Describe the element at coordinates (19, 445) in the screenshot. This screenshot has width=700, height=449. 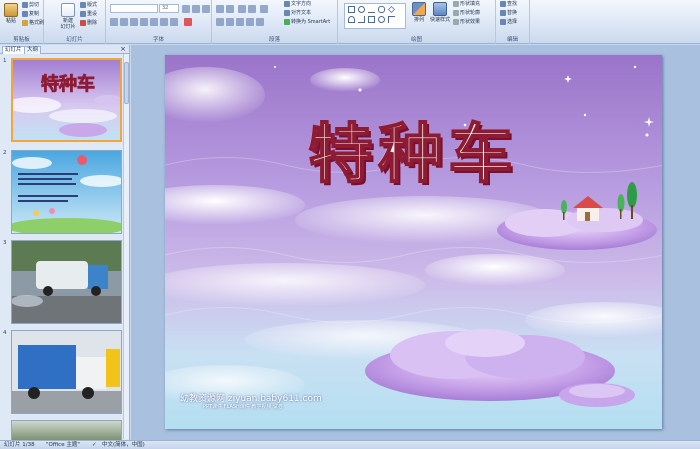
I see `status-slide-count: 幻灯片 1/38` at that location.